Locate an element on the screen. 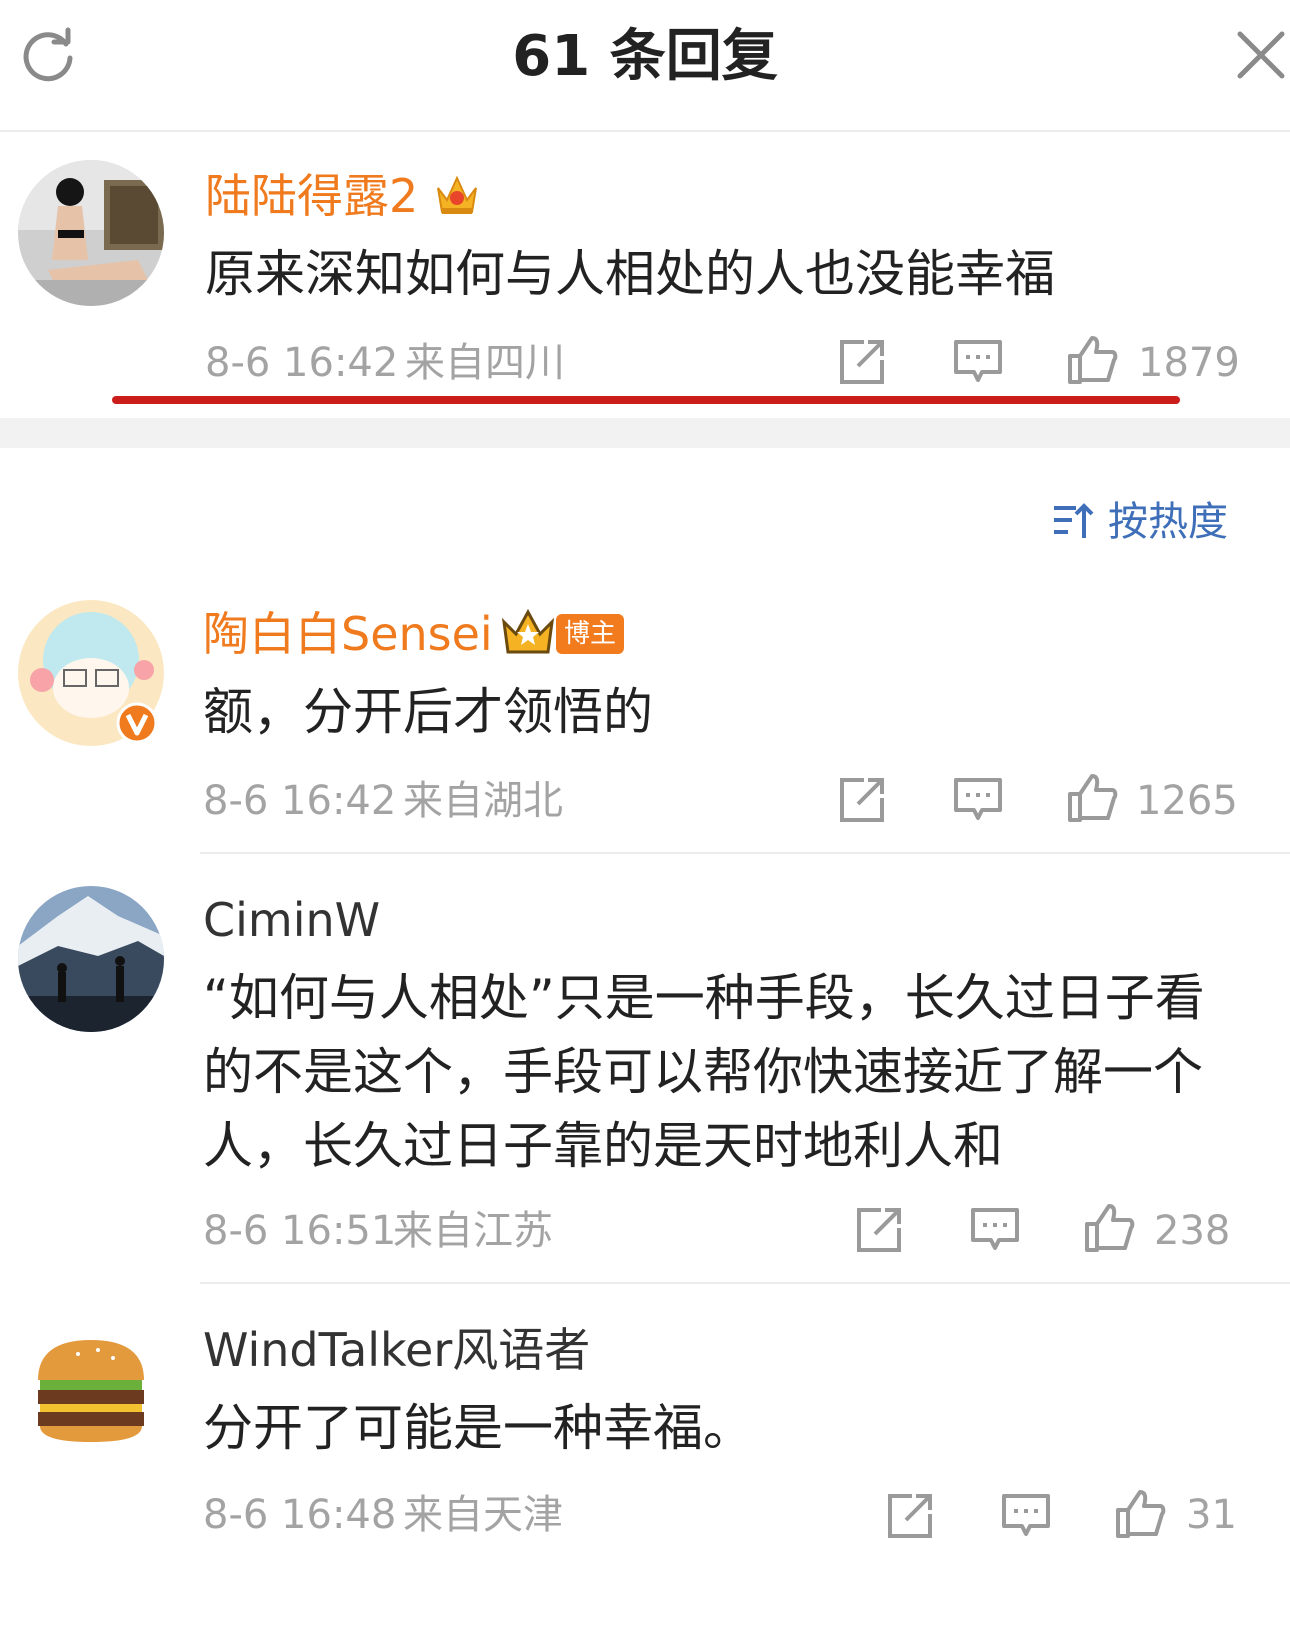  like-count: 1265 is located at coordinates (1187, 801).